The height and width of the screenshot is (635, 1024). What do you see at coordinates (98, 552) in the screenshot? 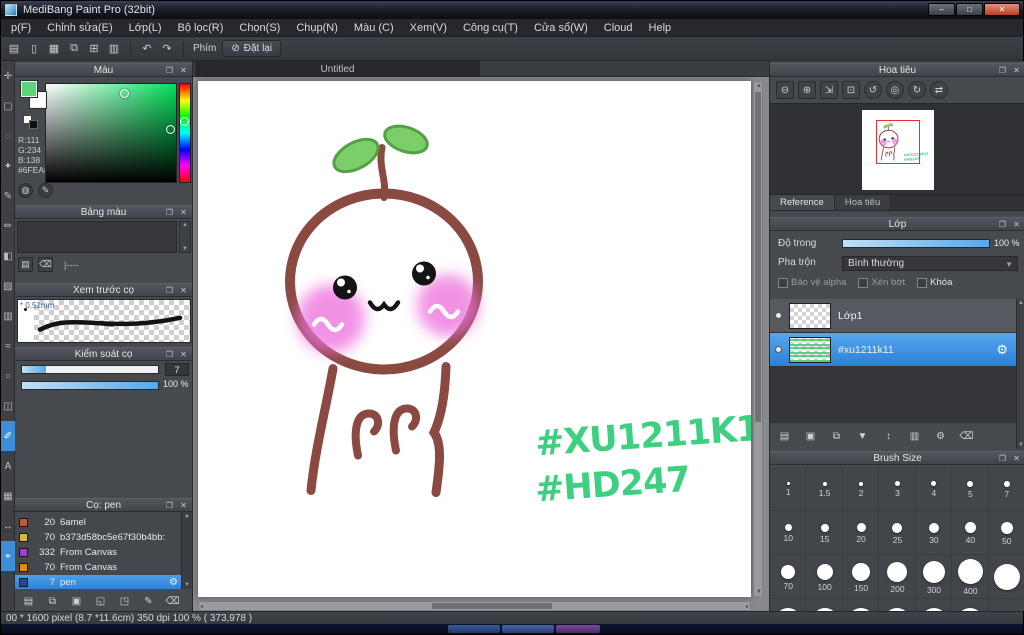
I see `brush-row: 332 From Canvas` at bounding box center [98, 552].